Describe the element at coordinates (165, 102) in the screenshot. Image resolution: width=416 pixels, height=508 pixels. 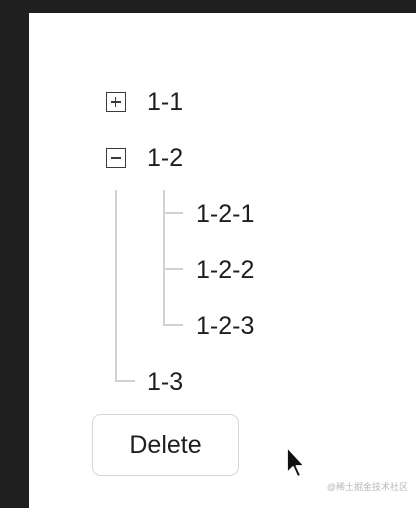
I see `tree-node-label: 1-1` at that location.